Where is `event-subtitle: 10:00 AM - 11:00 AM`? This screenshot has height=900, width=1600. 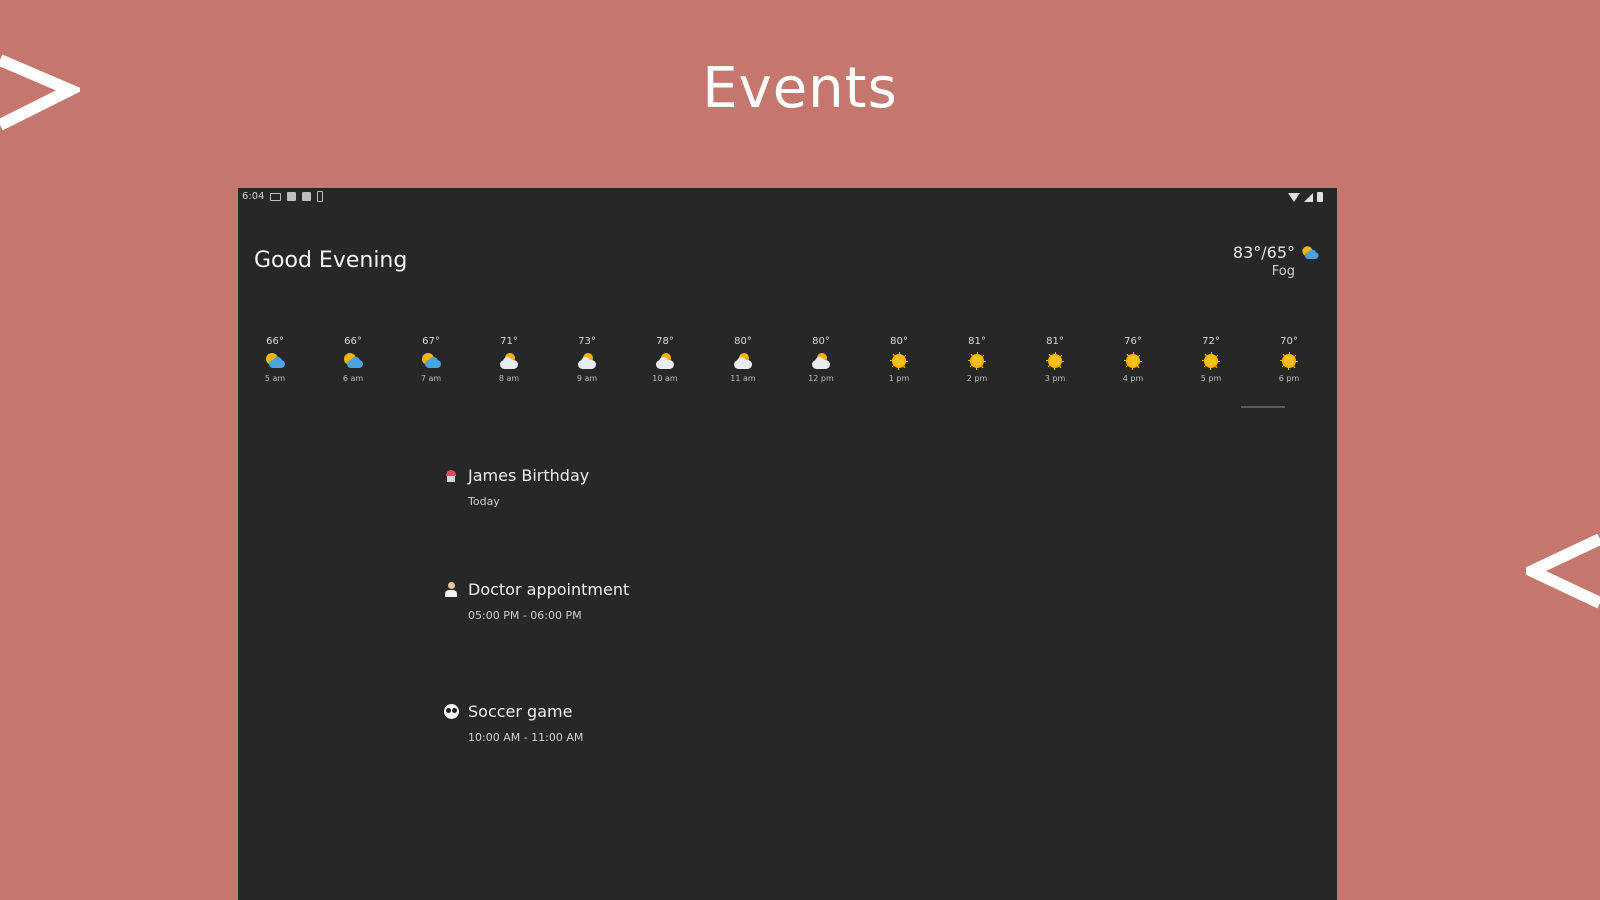 event-subtitle: 10:00 AM - 11:00 AM is located at coordinates (526, 737).